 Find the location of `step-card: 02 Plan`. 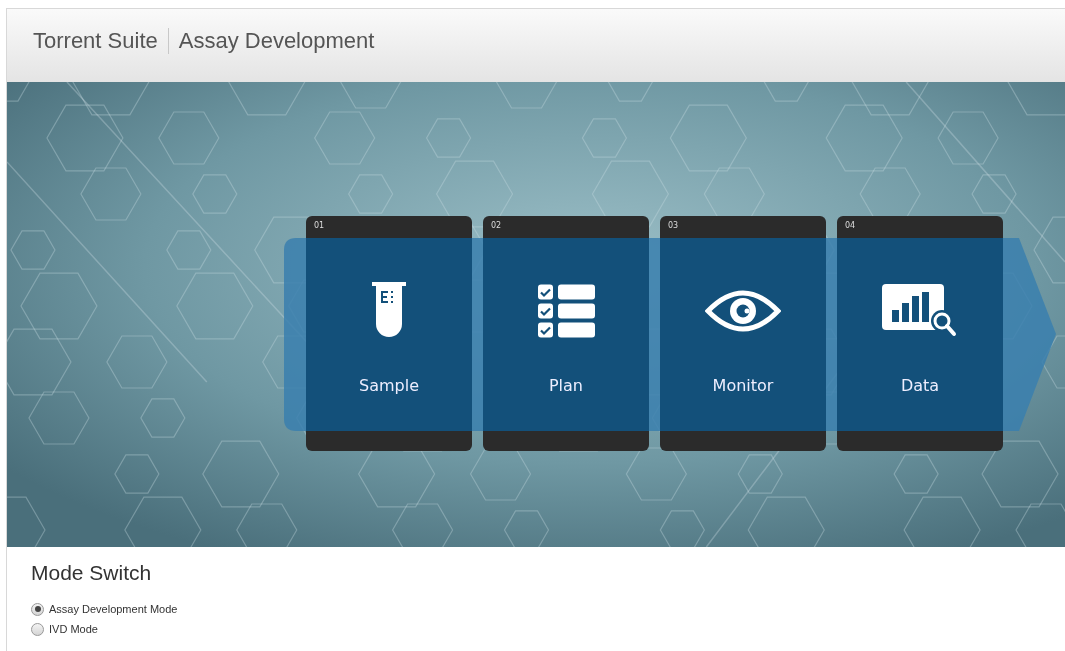

step-card: 02 Plan is located at coordinates (566, 333).